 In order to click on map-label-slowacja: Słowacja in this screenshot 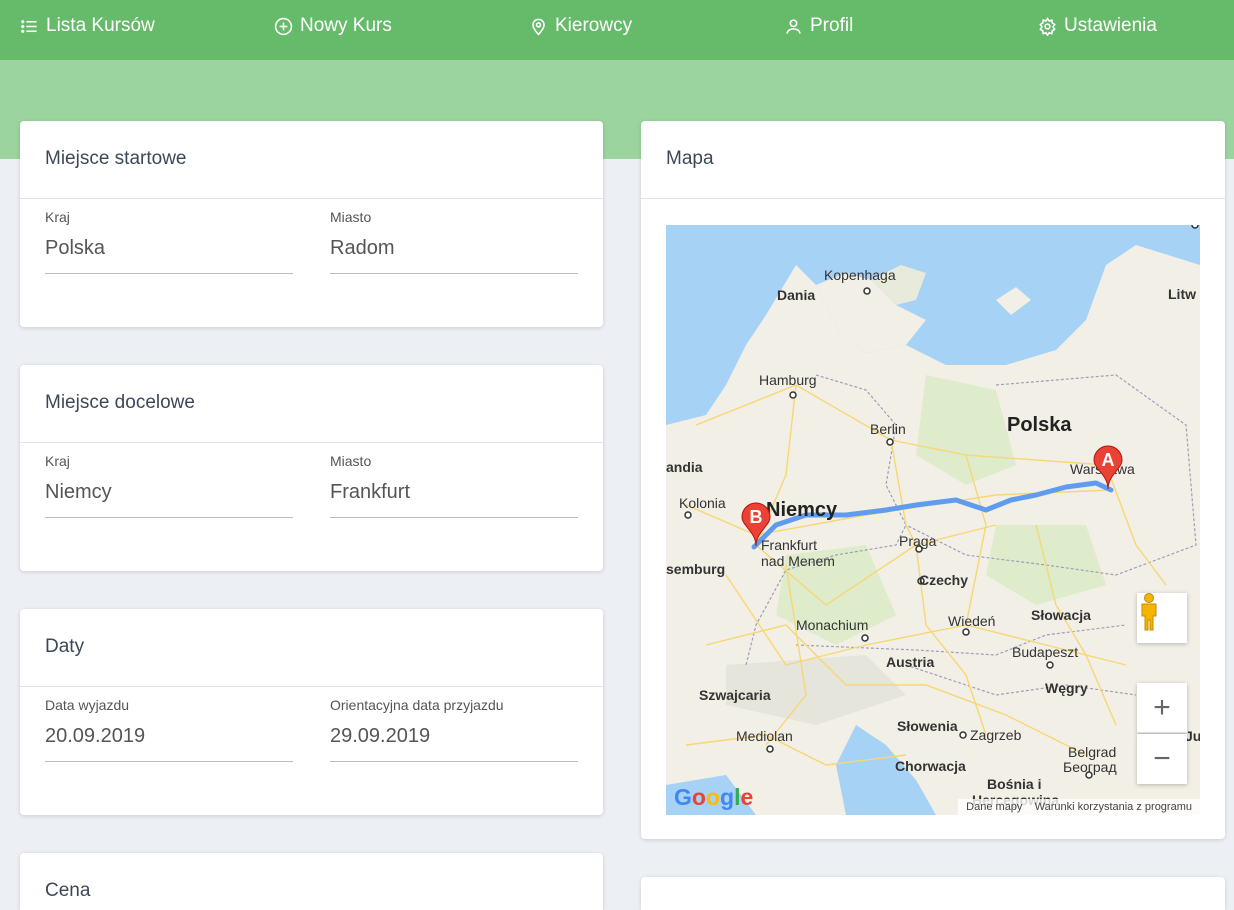, I will do `click(1061, 615)`.